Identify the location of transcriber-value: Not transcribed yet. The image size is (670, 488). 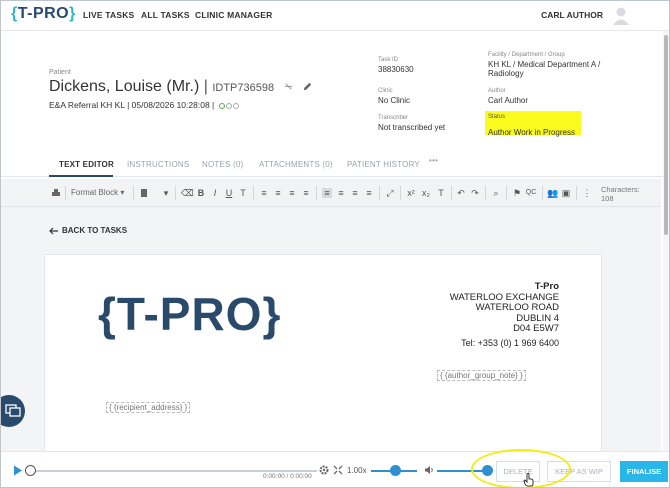
(412, 127).